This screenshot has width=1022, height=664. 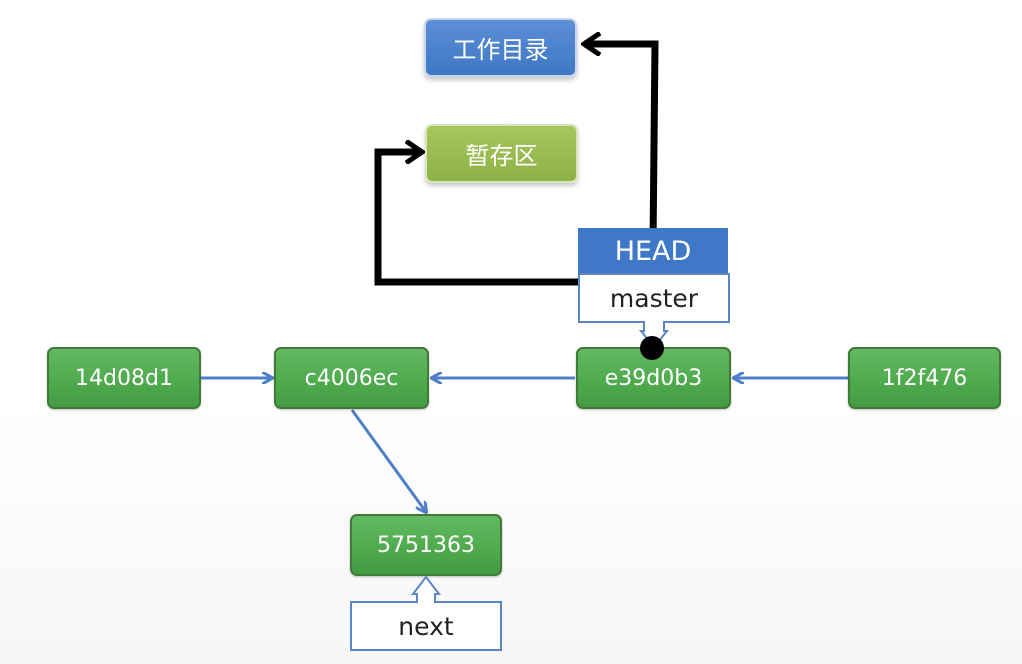 I want to click on staging-area-label: 暂存区, so click(x=501, y=156).